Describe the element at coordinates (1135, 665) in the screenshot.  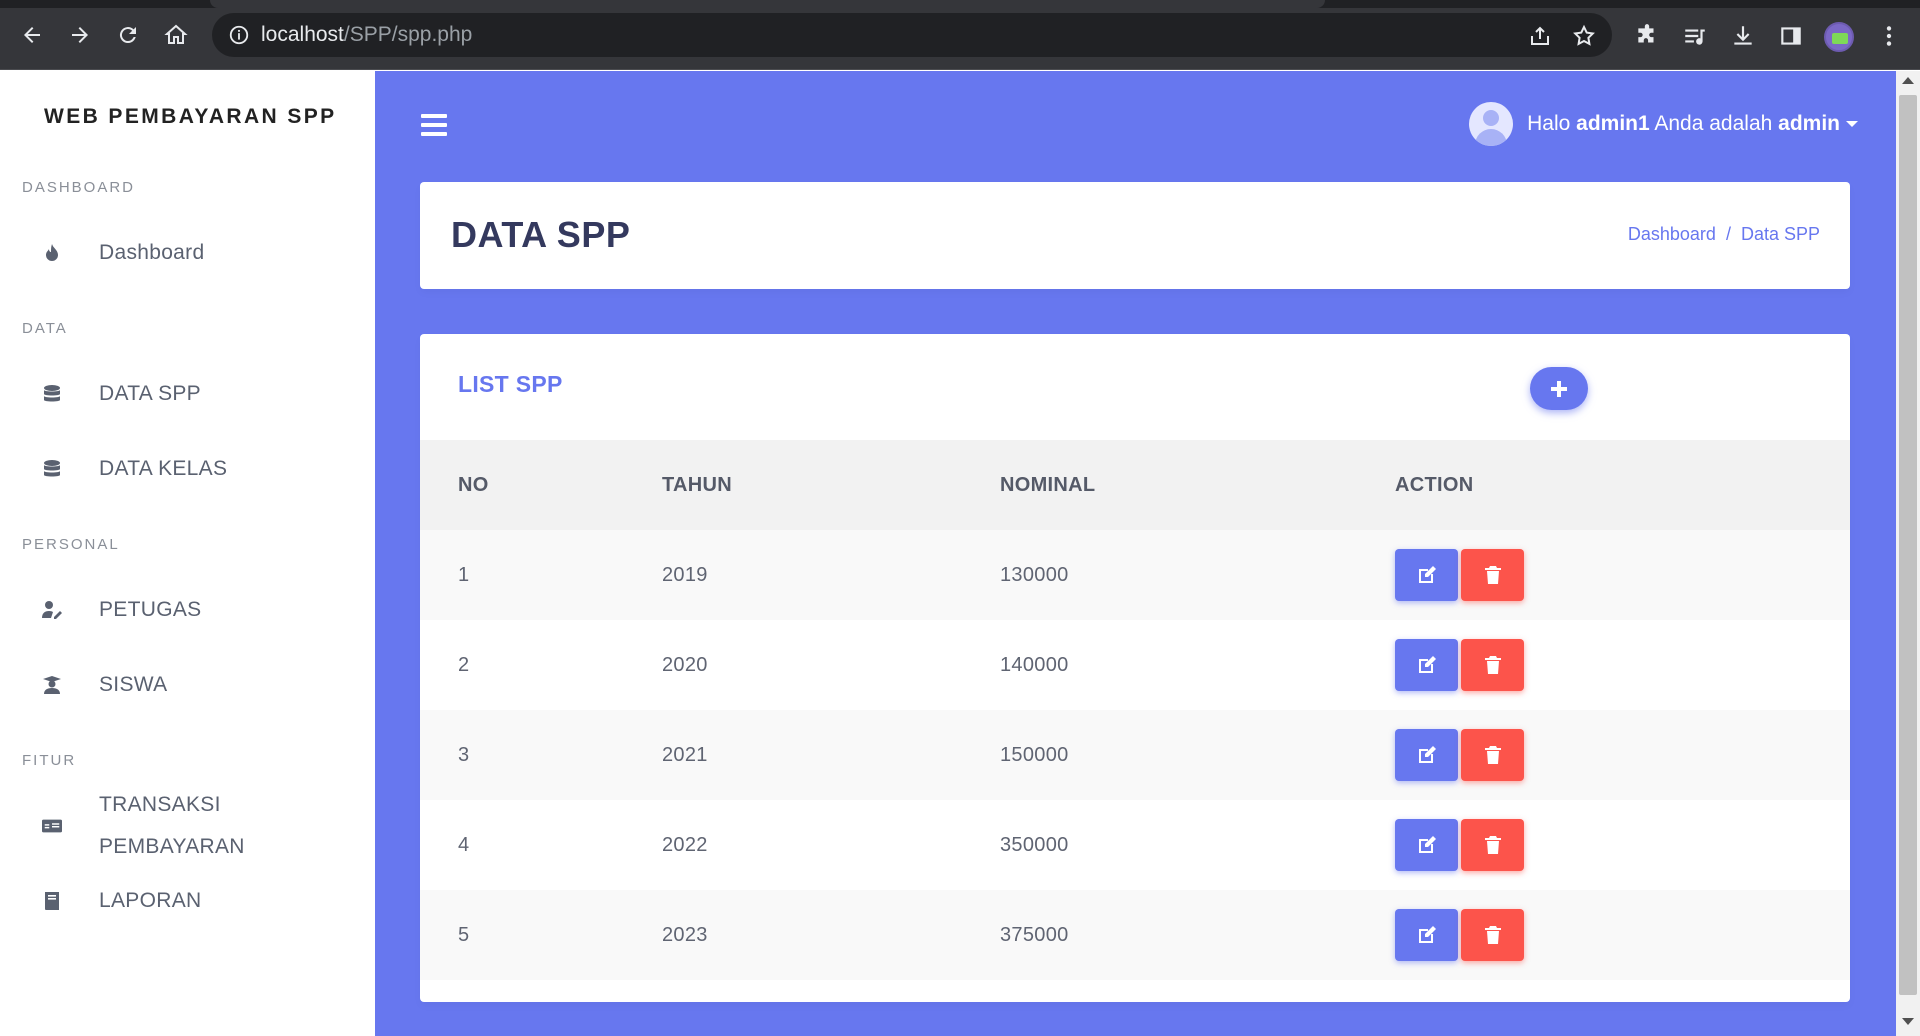
I see `table-row: 2 2020 140000` at that location.